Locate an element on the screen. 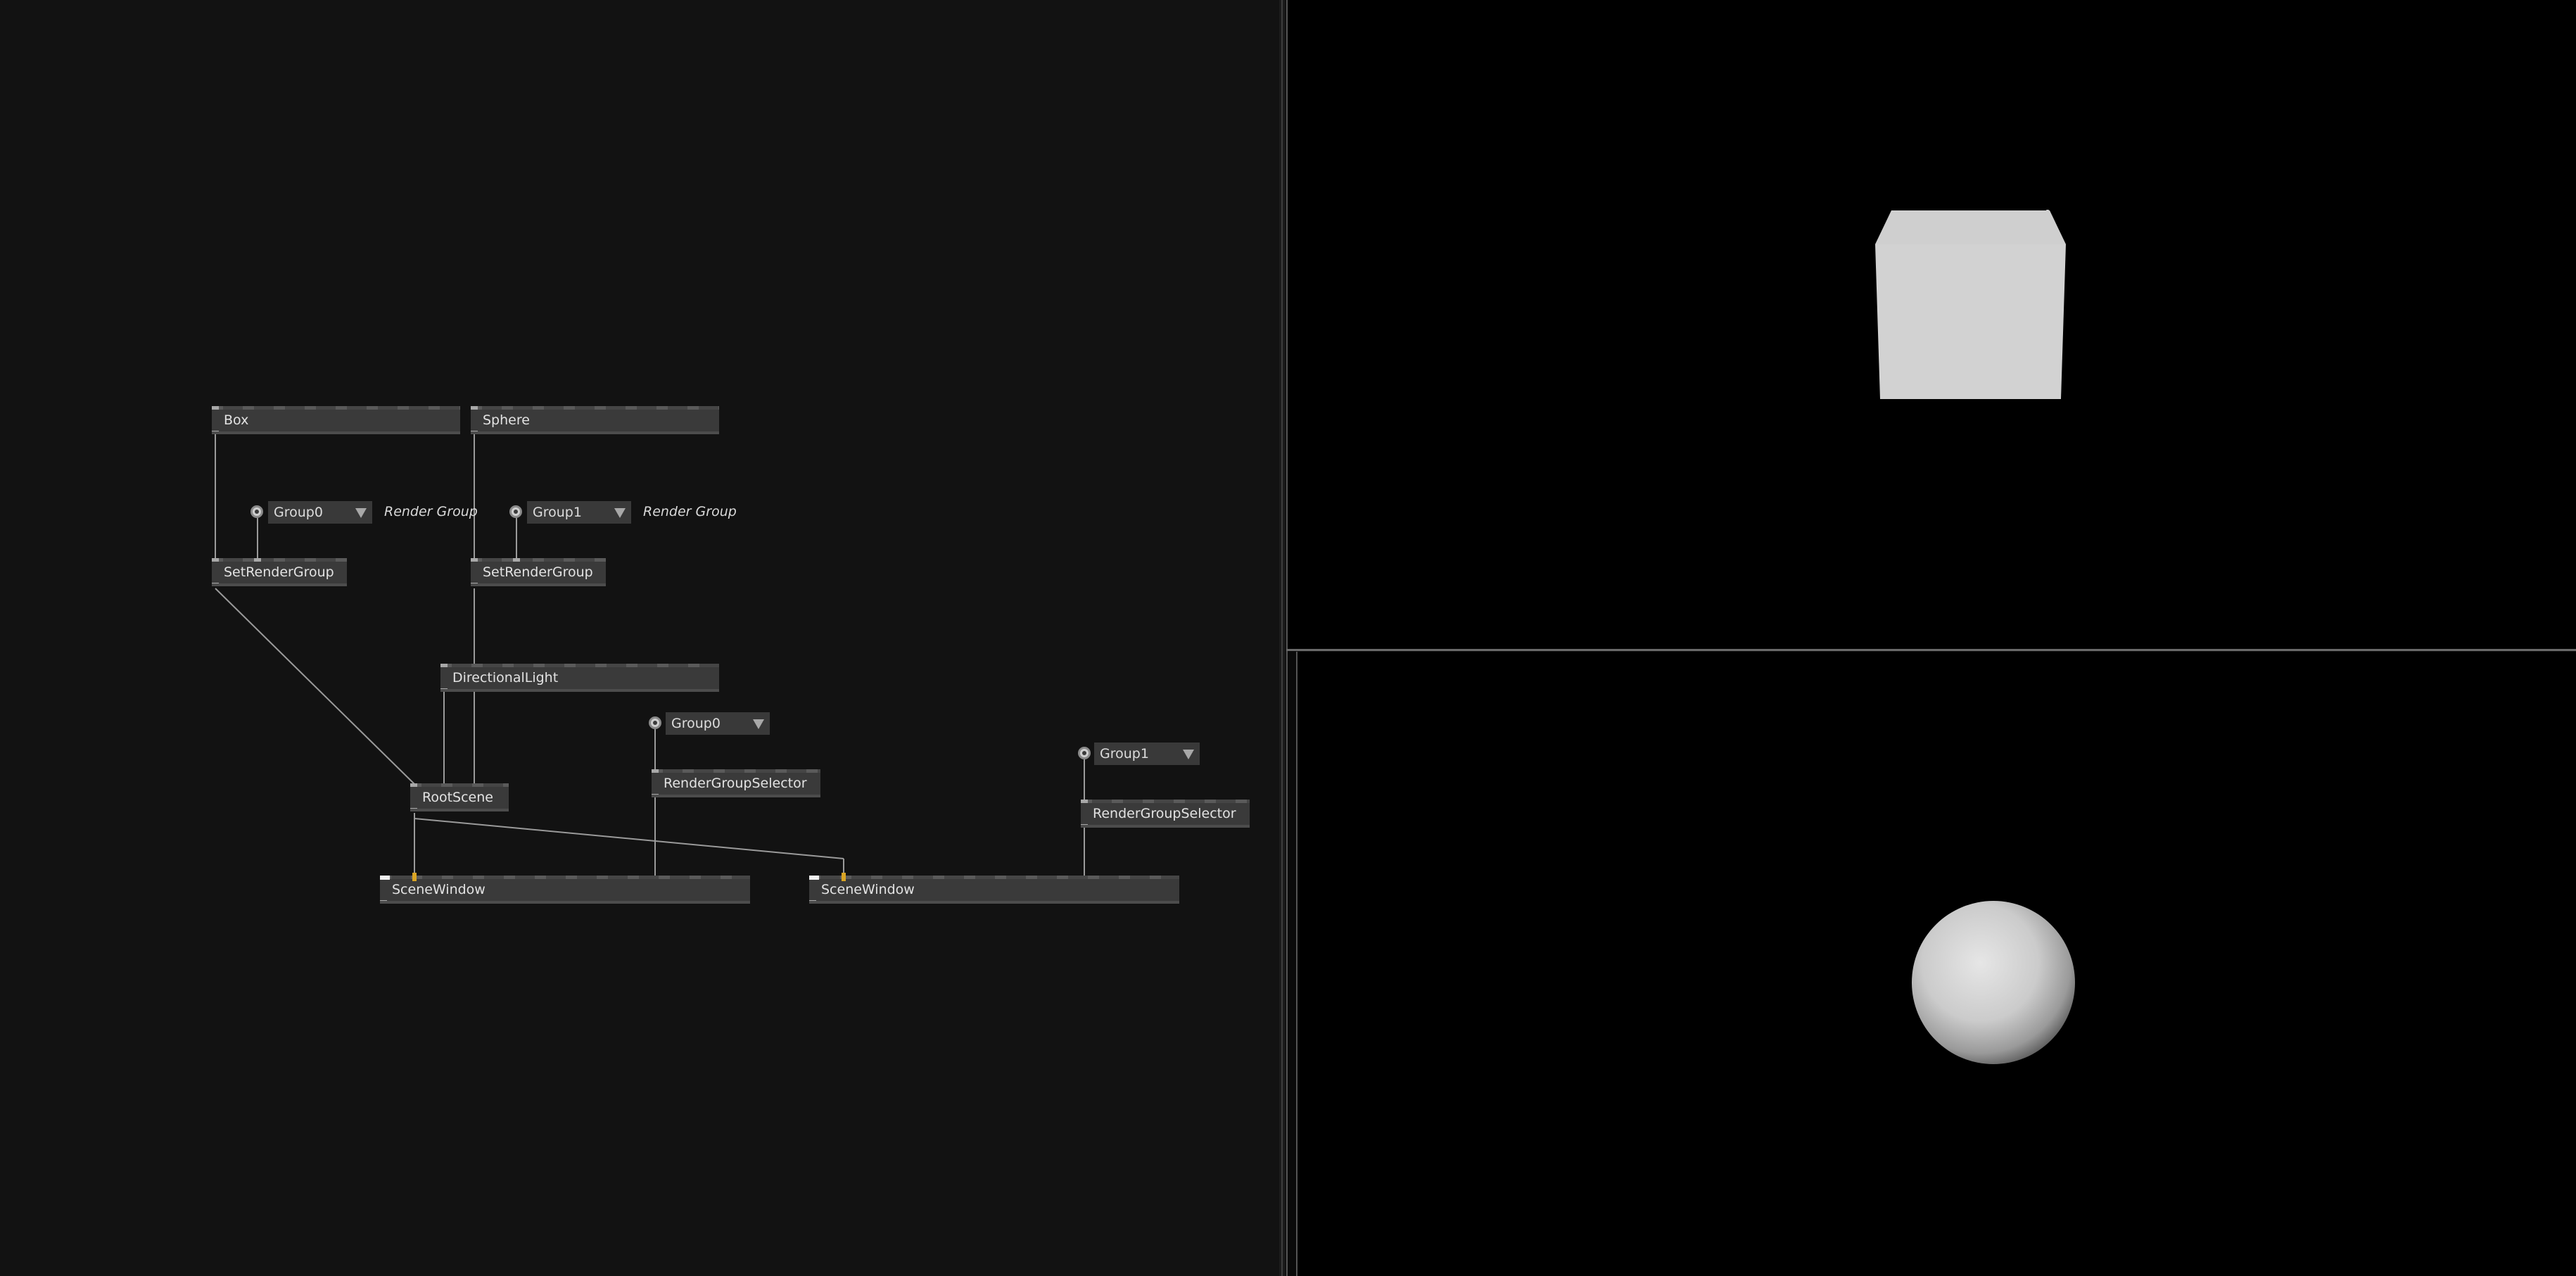 This screenshot has height=1276, width=2576. scenewindow-node-0-label: SceneWindow is located at coordinates (439, 889).